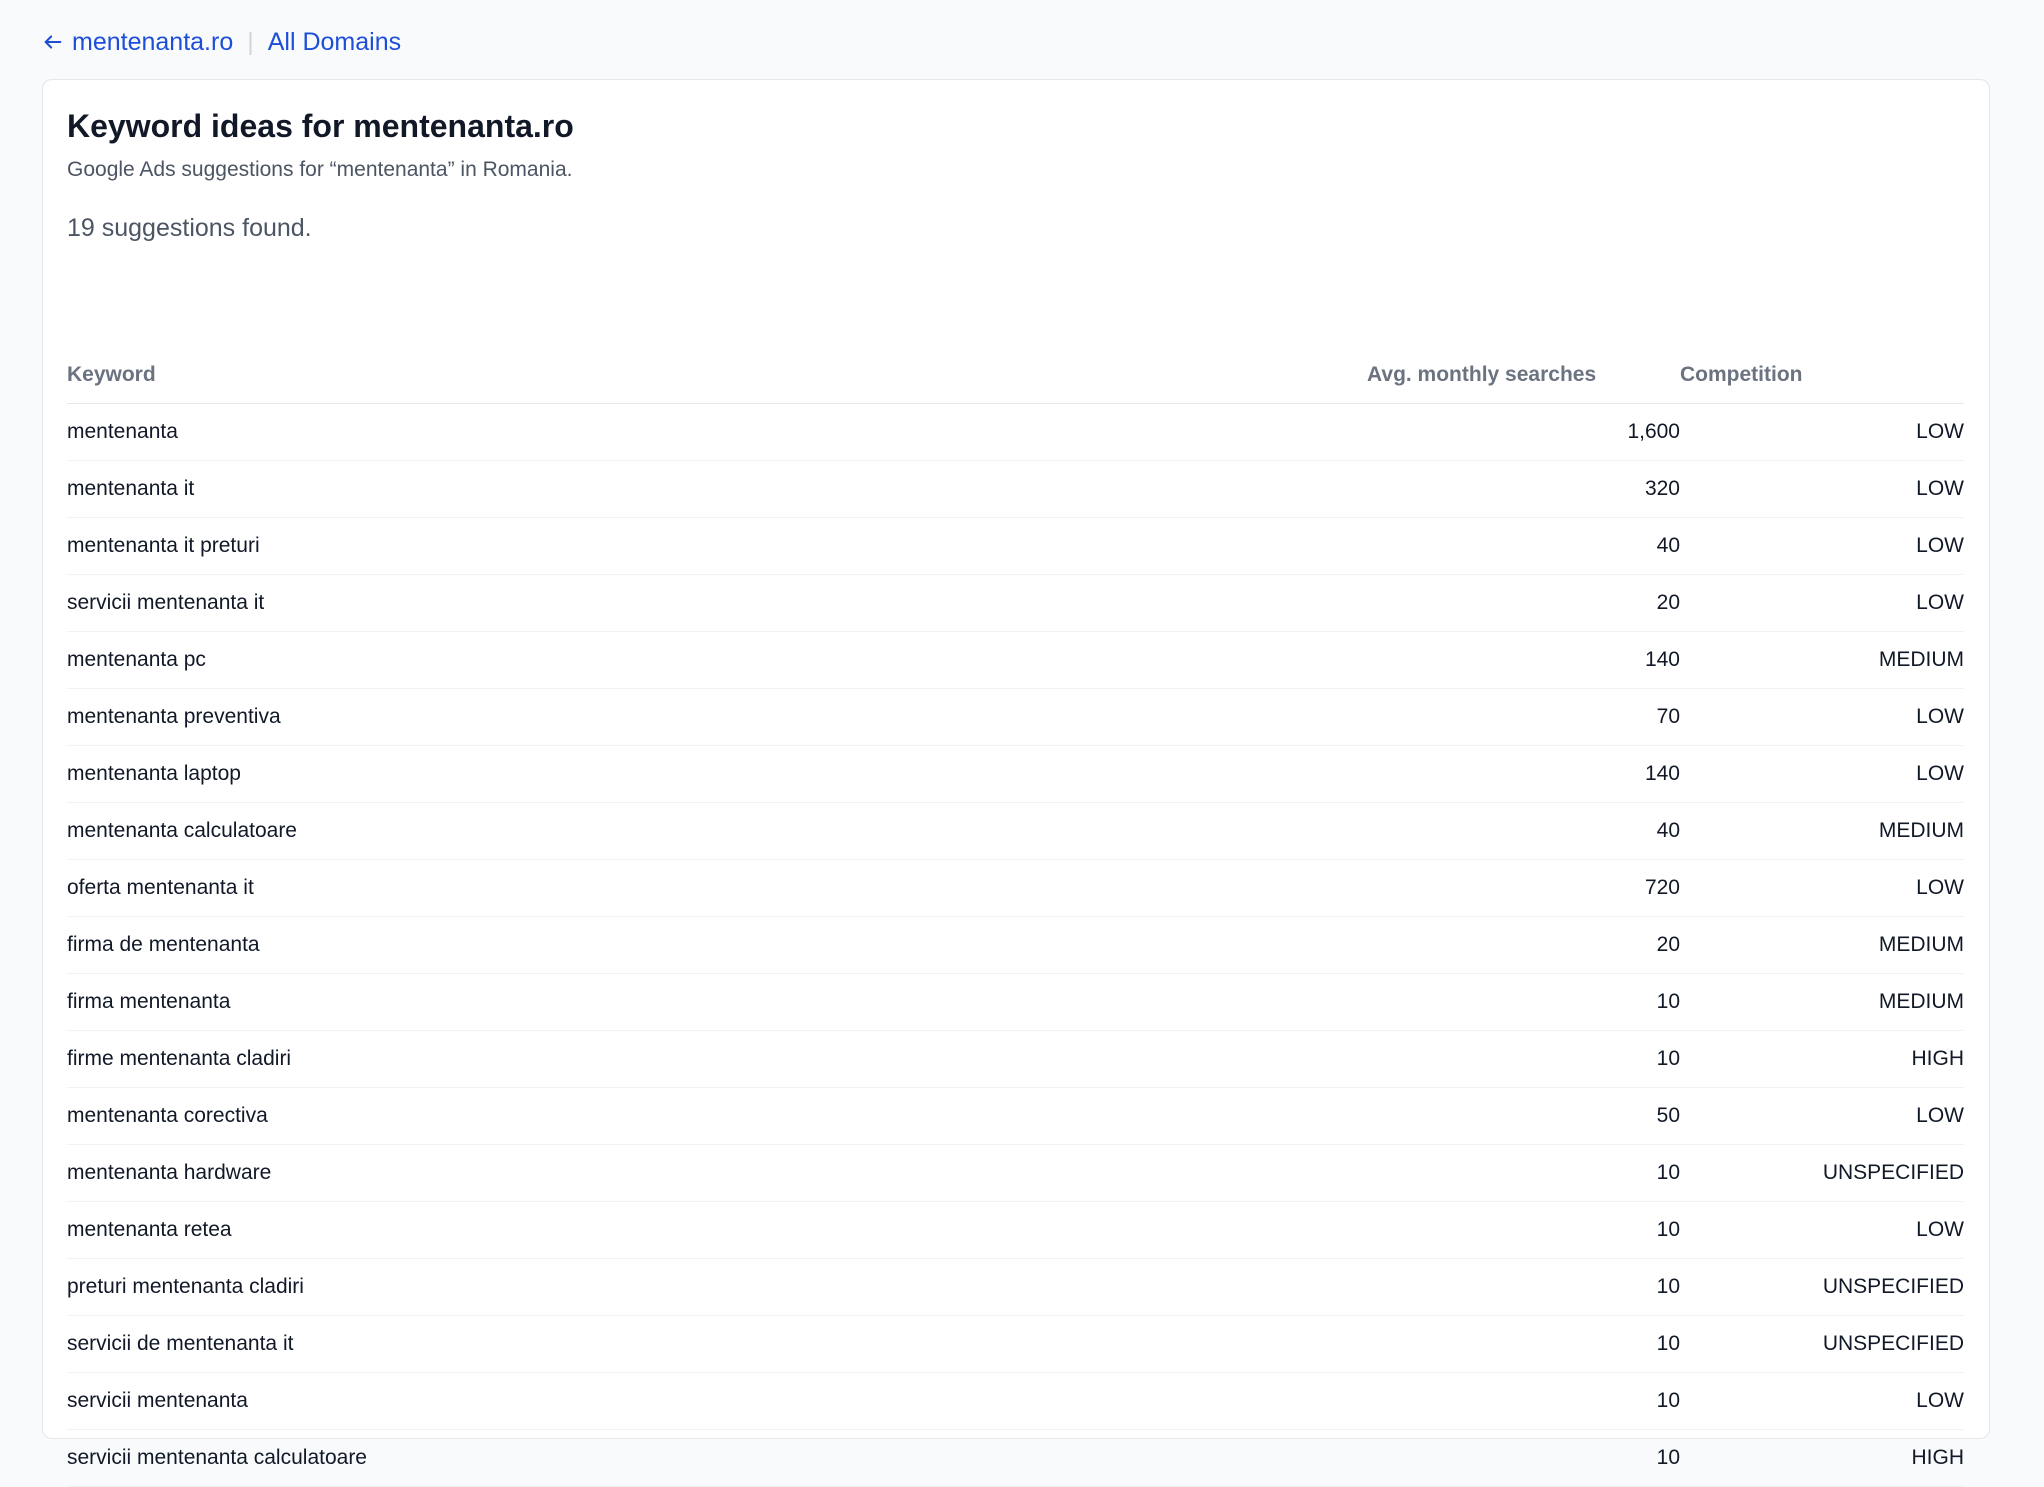 This screenshot has width=2044, height=1487. Describe the element at coordinates (717, 489) in the screenshot. I see `keyword-cell: mentenanta it` at that location.